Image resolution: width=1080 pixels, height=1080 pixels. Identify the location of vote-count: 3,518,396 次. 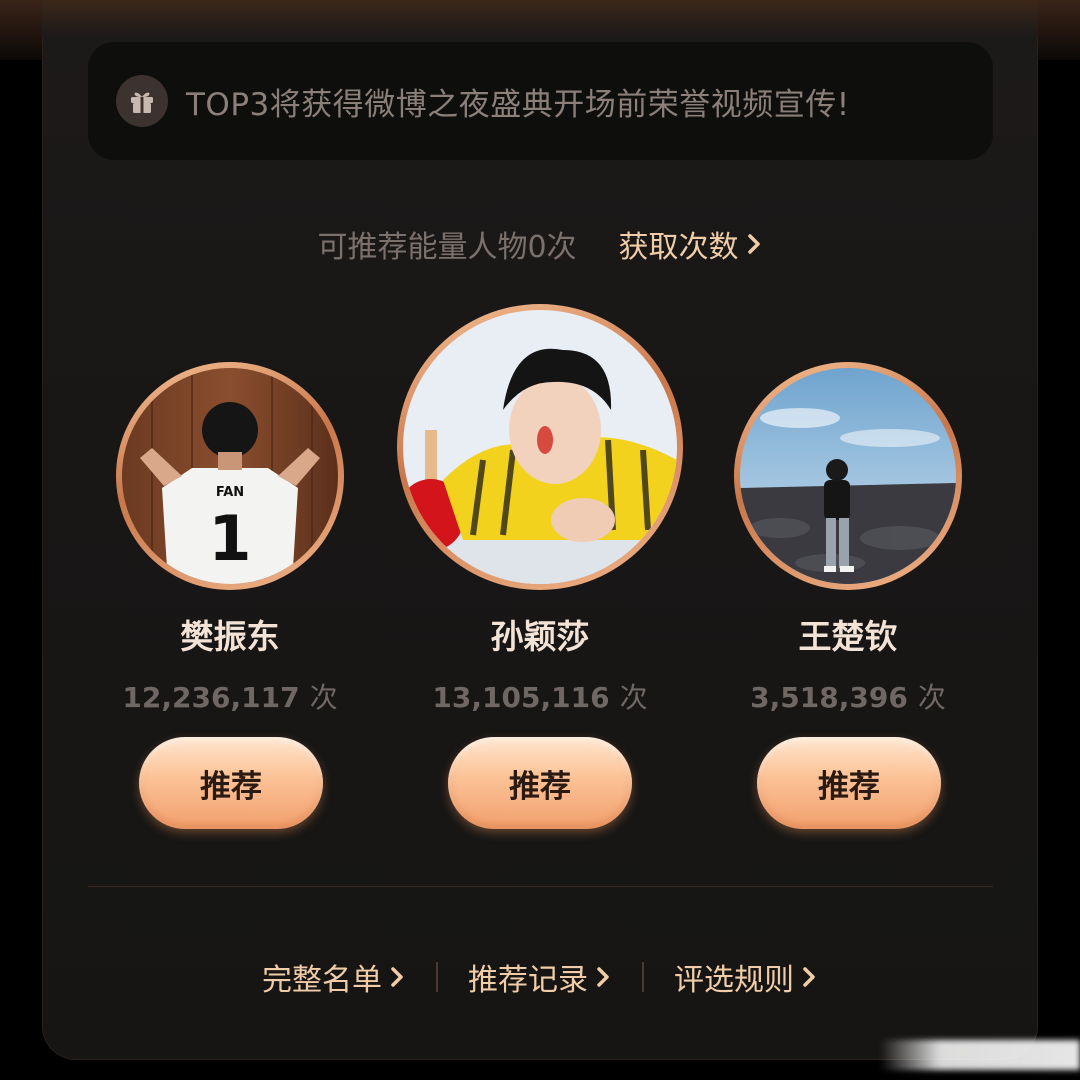
(848, 696).